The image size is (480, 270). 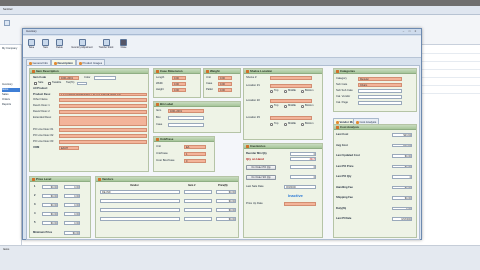 What do you see at coordinates (82, 46) in the screenshot?
I see `inventory-adjustment-button: Inventory Adjustment` at bounding box center [82, 46].